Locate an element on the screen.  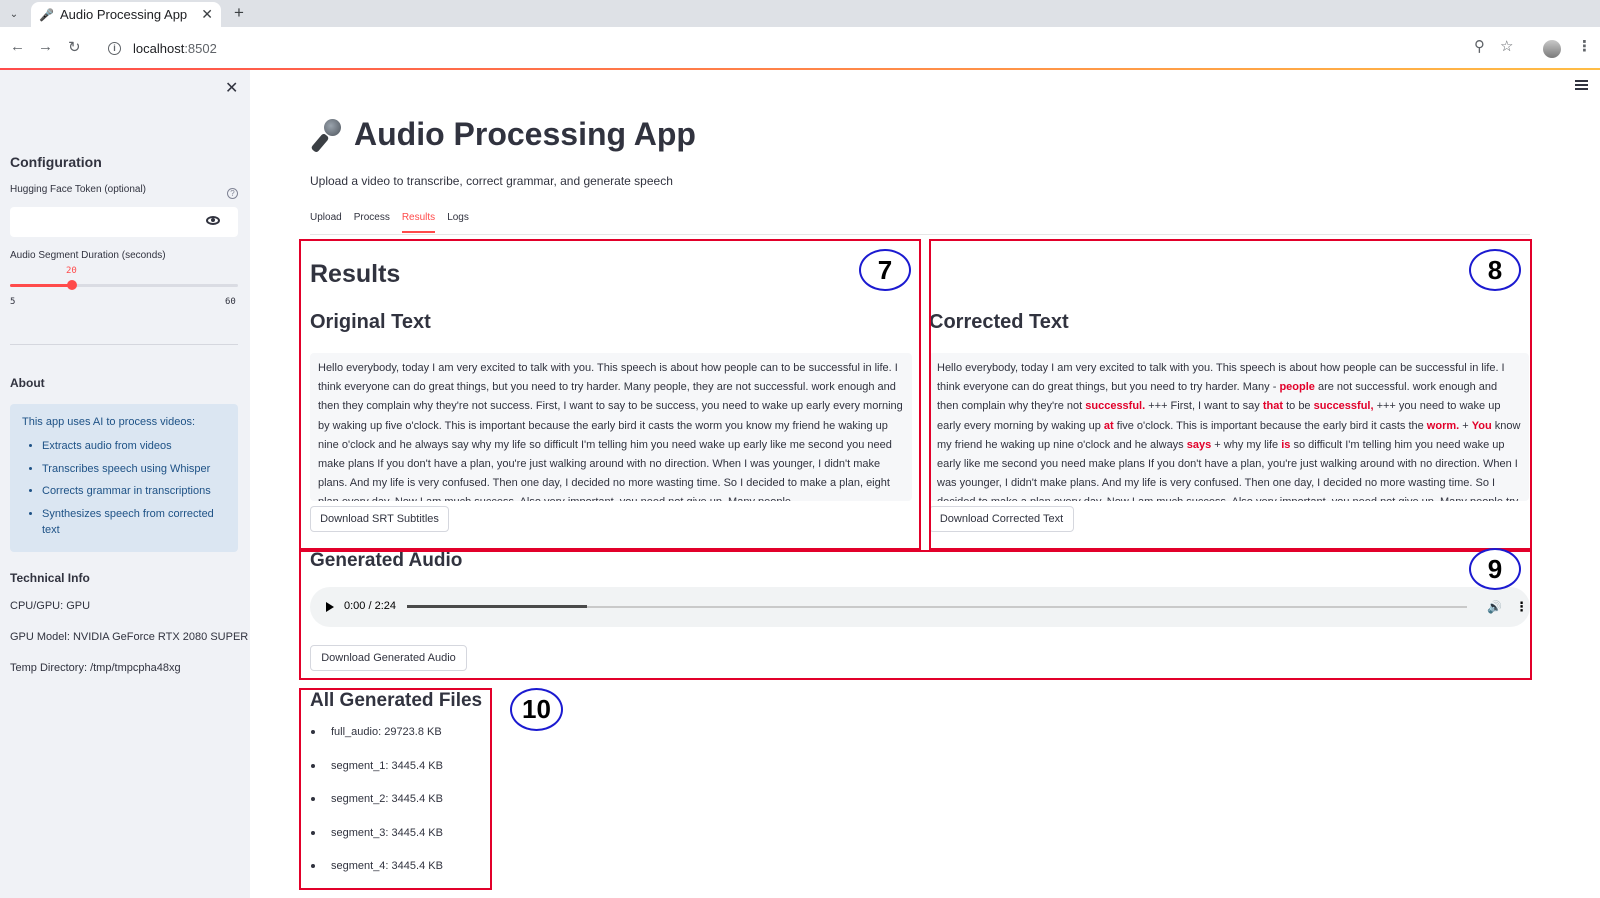
favicon-icon: 🎤 is located at coordinates (46, 14).